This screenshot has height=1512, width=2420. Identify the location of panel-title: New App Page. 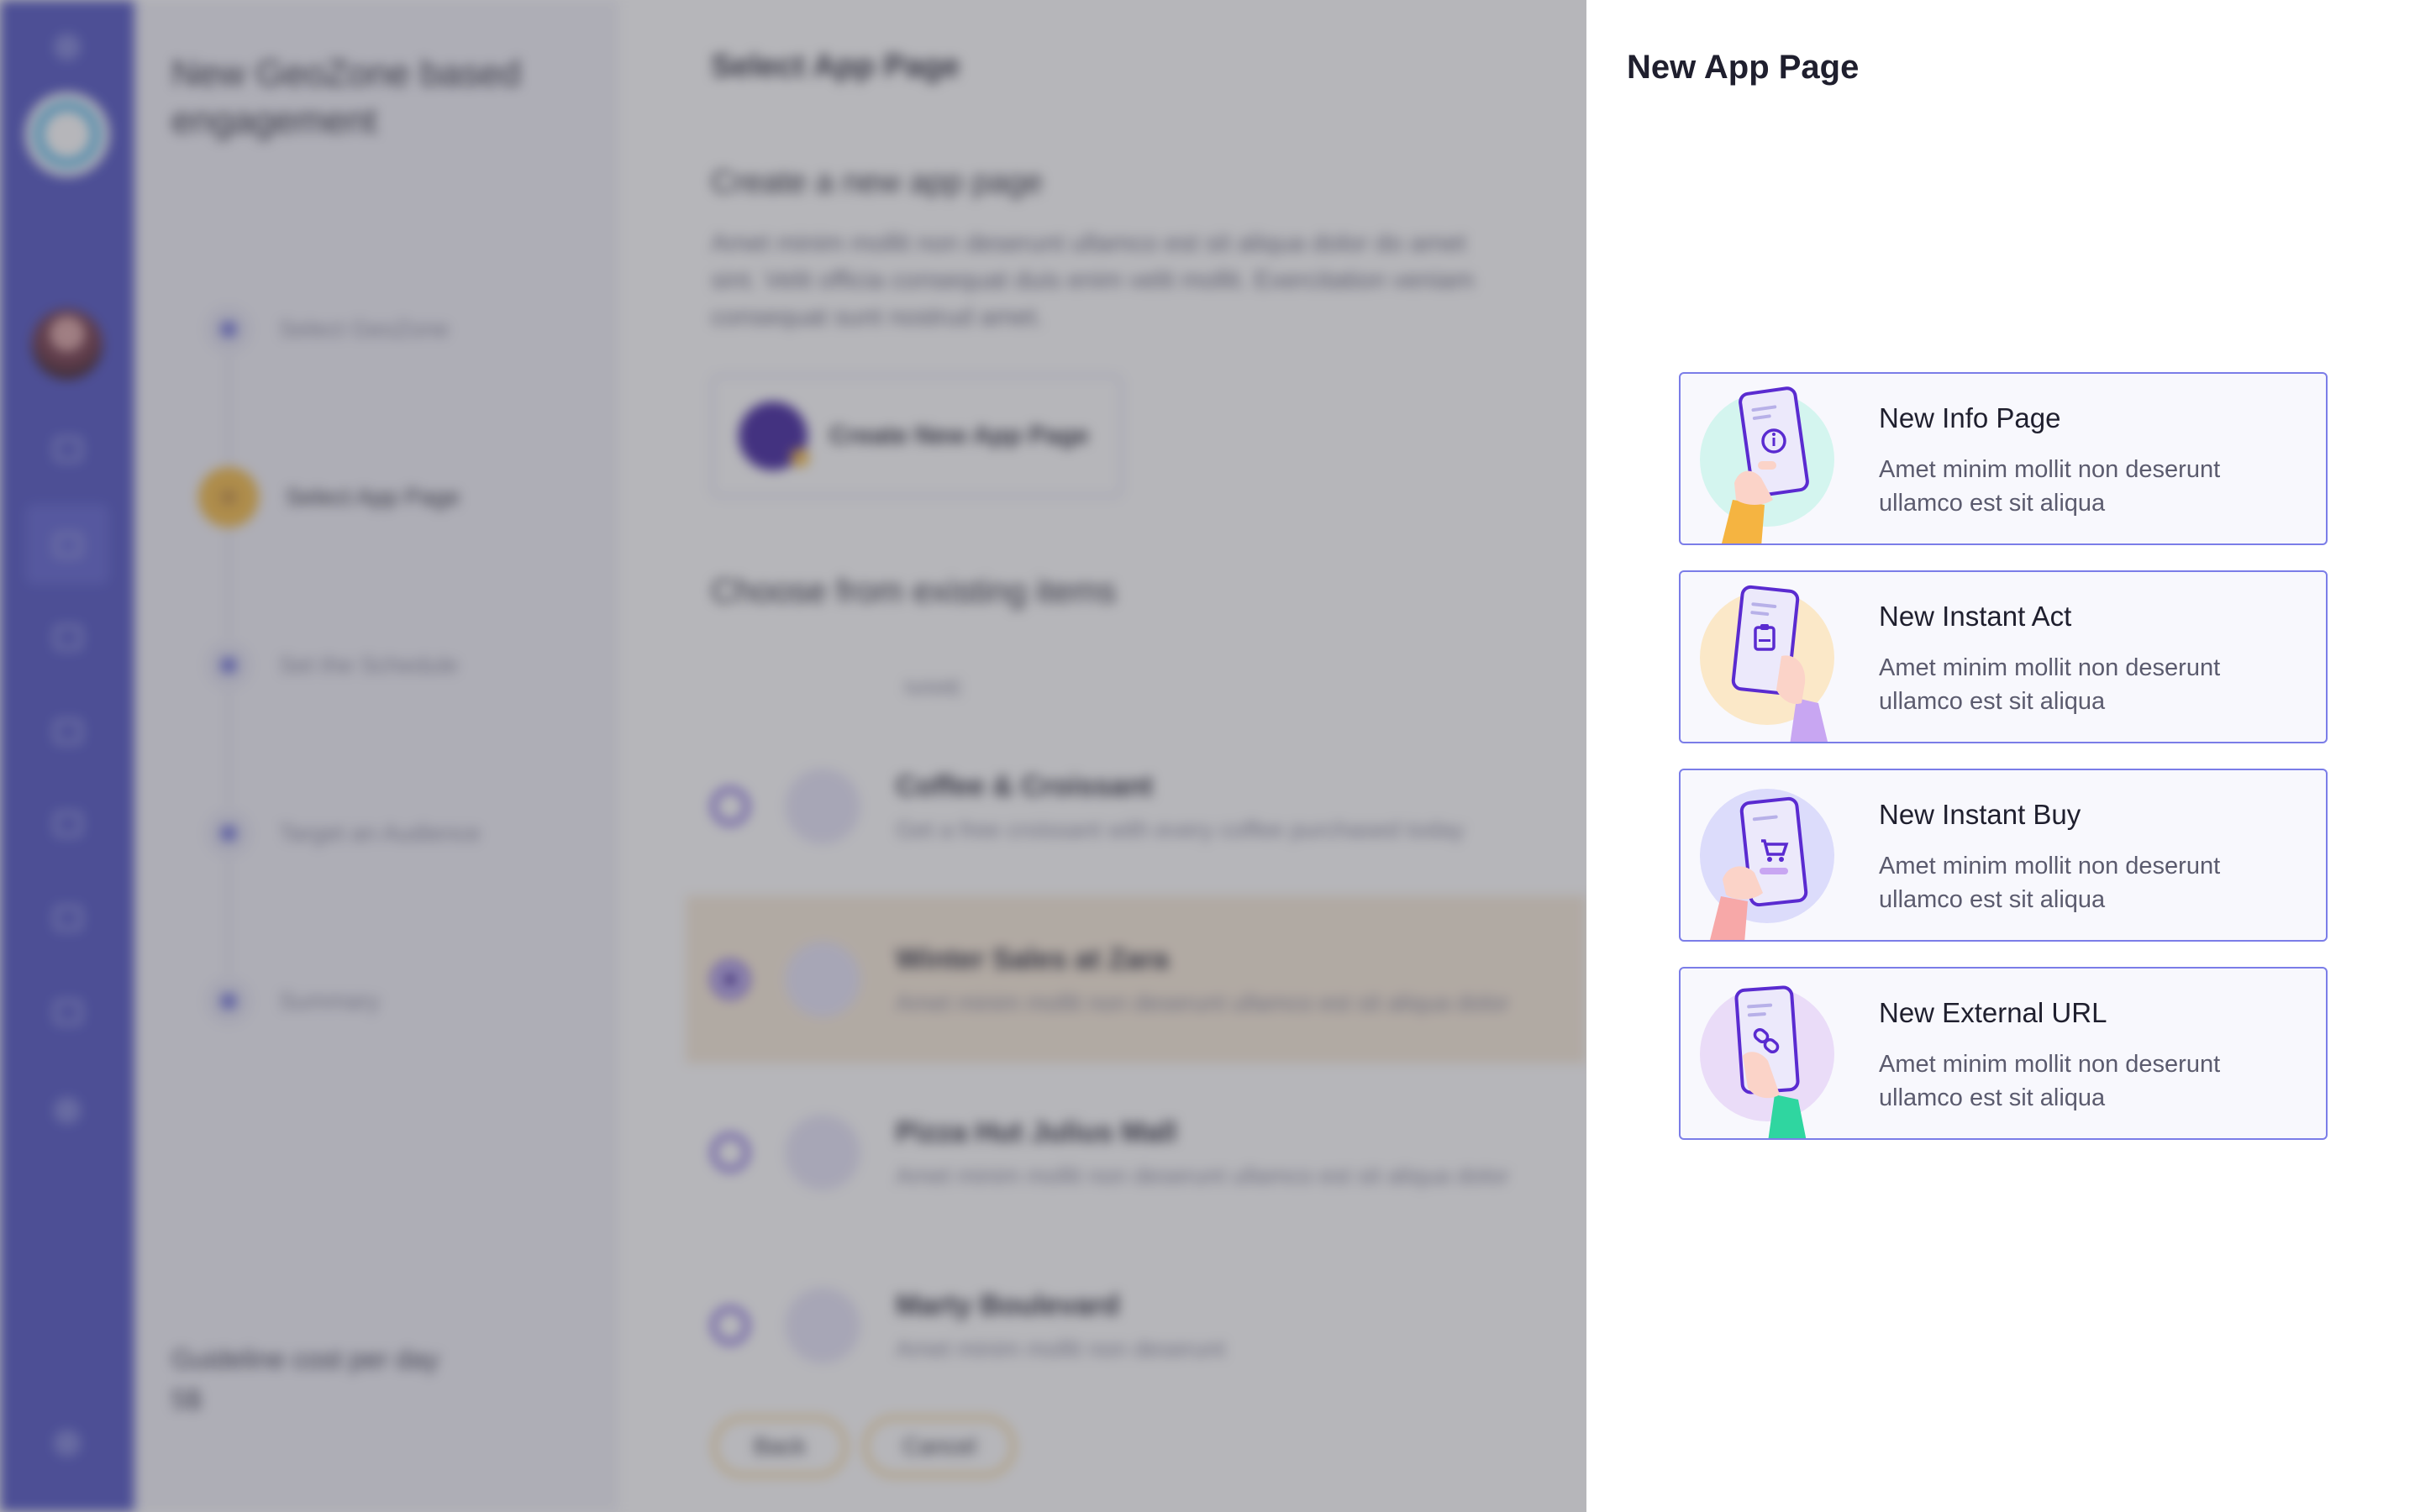
(1743, 67).